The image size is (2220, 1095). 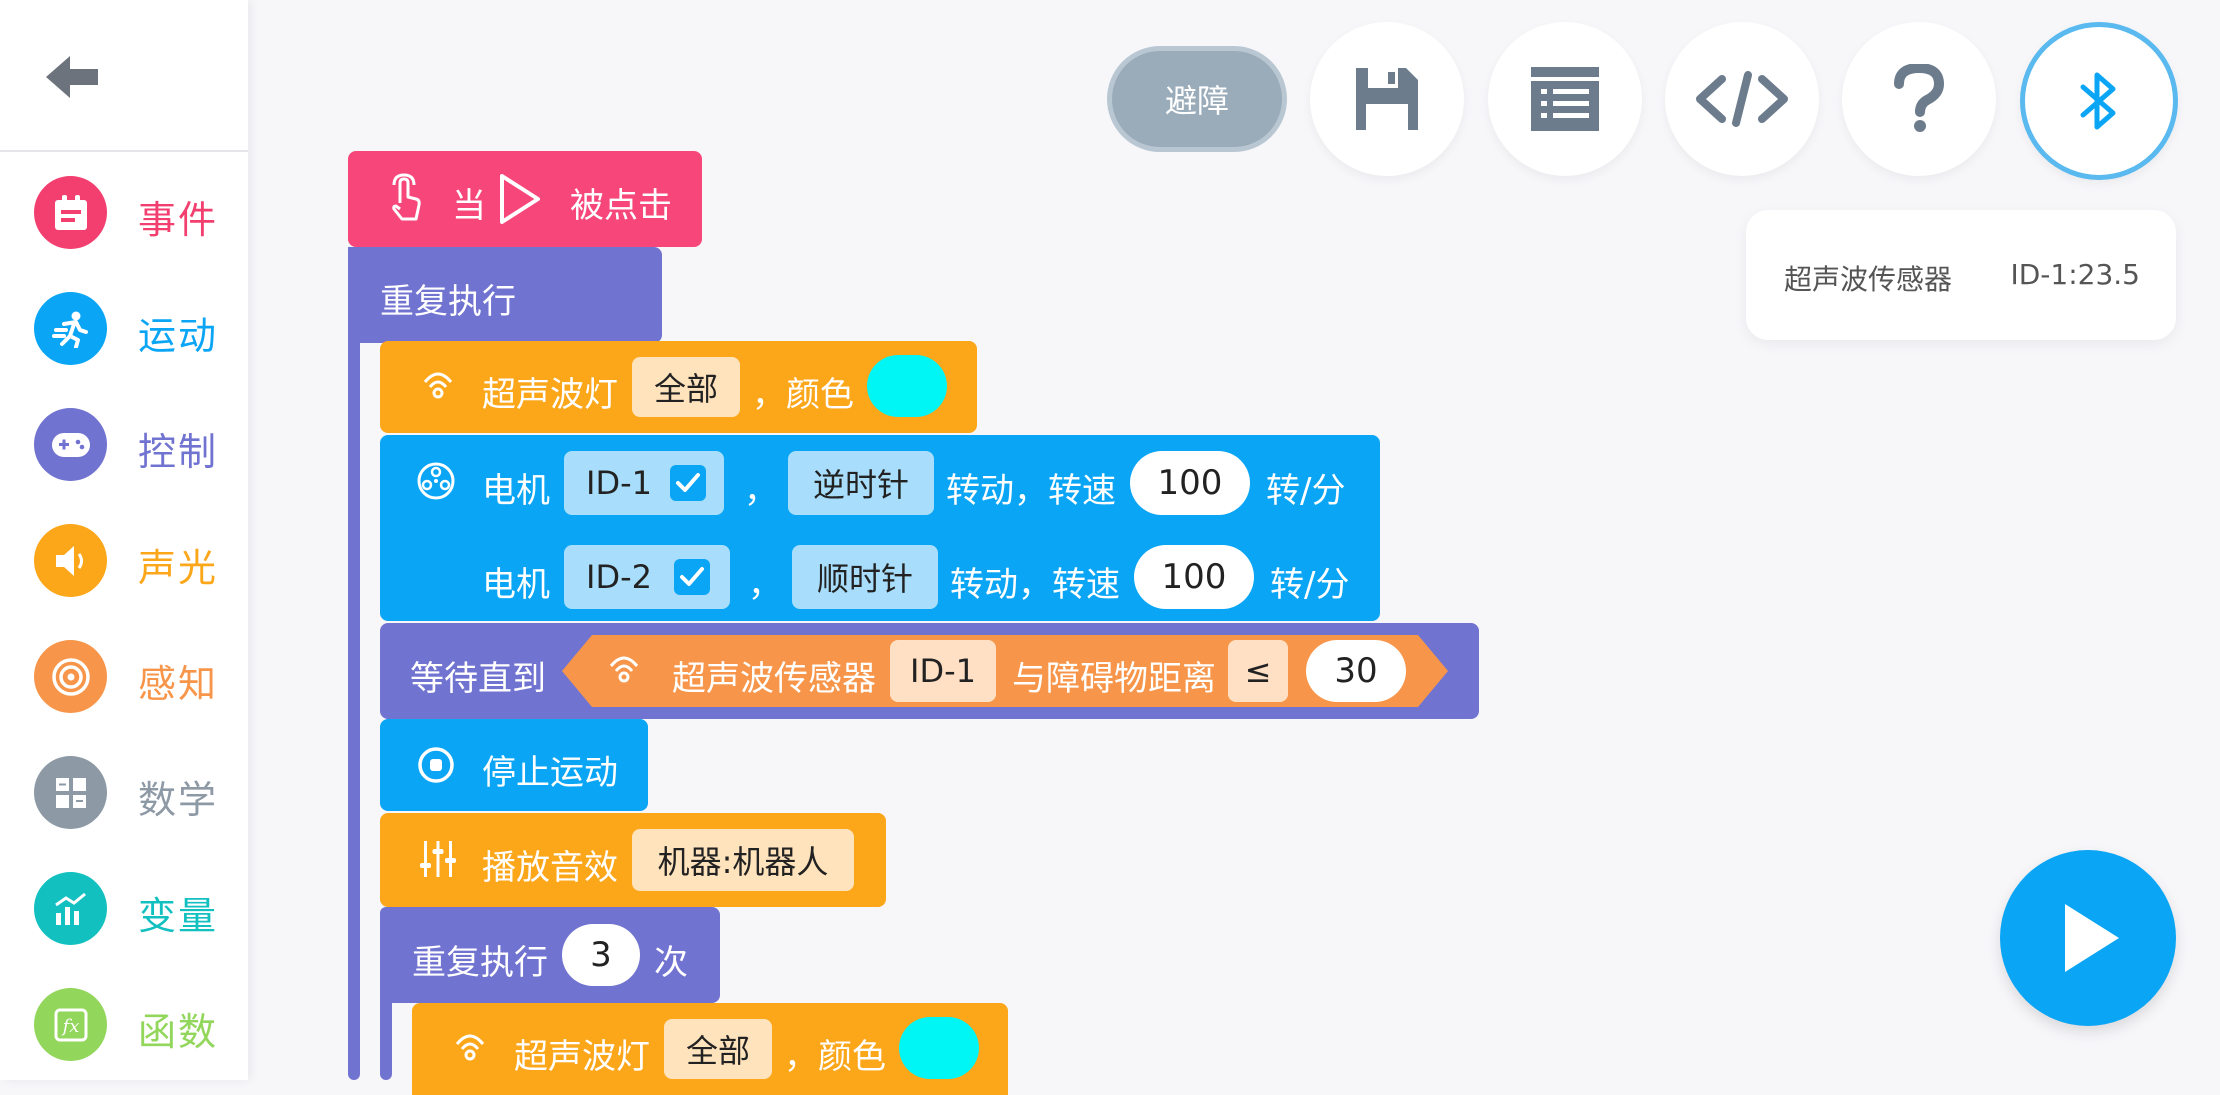 I want to click on bluetooth-button, so click(x=2099, y=101).